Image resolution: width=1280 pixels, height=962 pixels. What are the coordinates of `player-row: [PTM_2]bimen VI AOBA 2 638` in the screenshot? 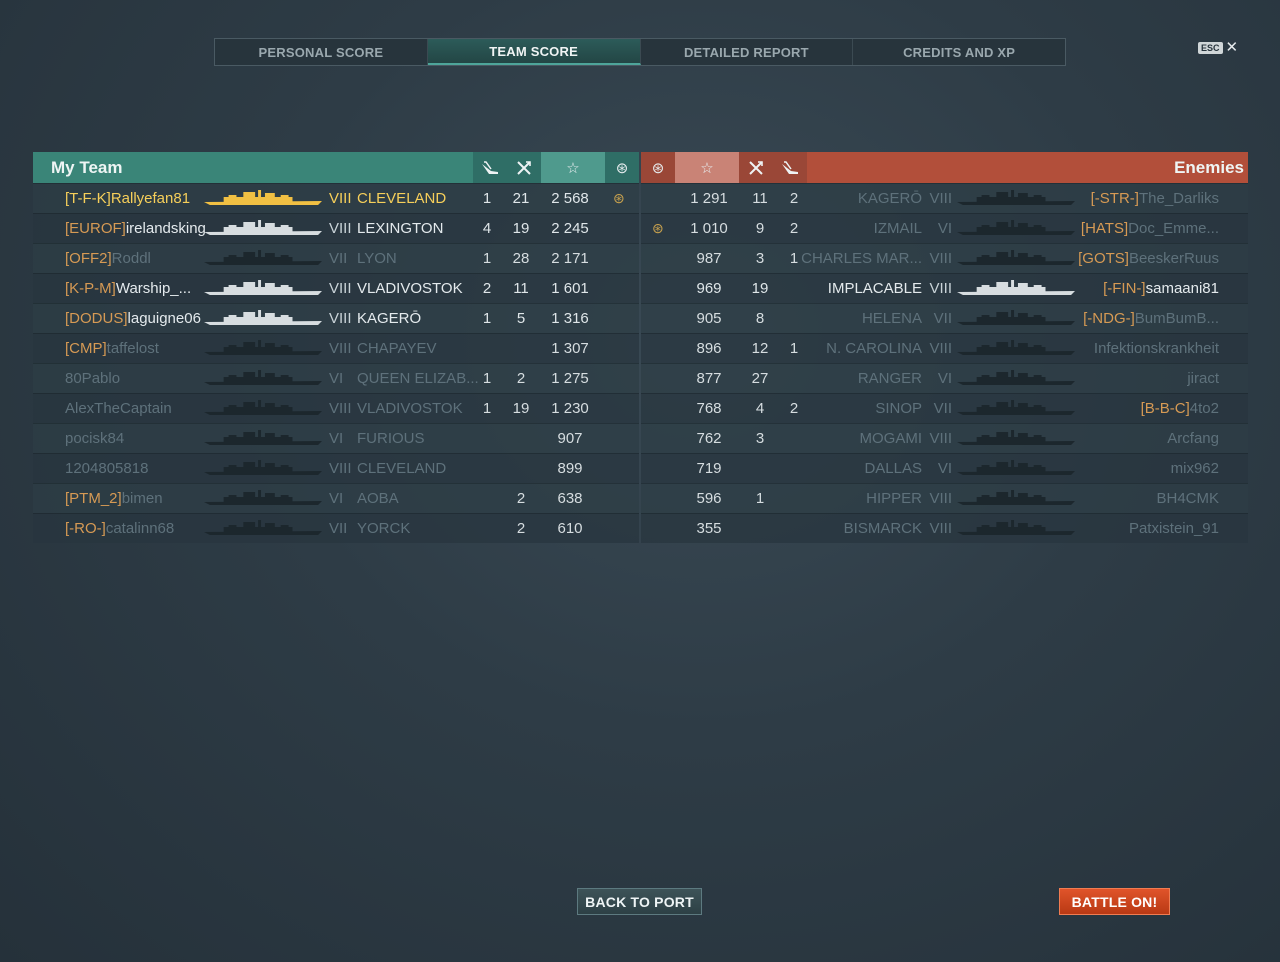 It's located at (336, 498).